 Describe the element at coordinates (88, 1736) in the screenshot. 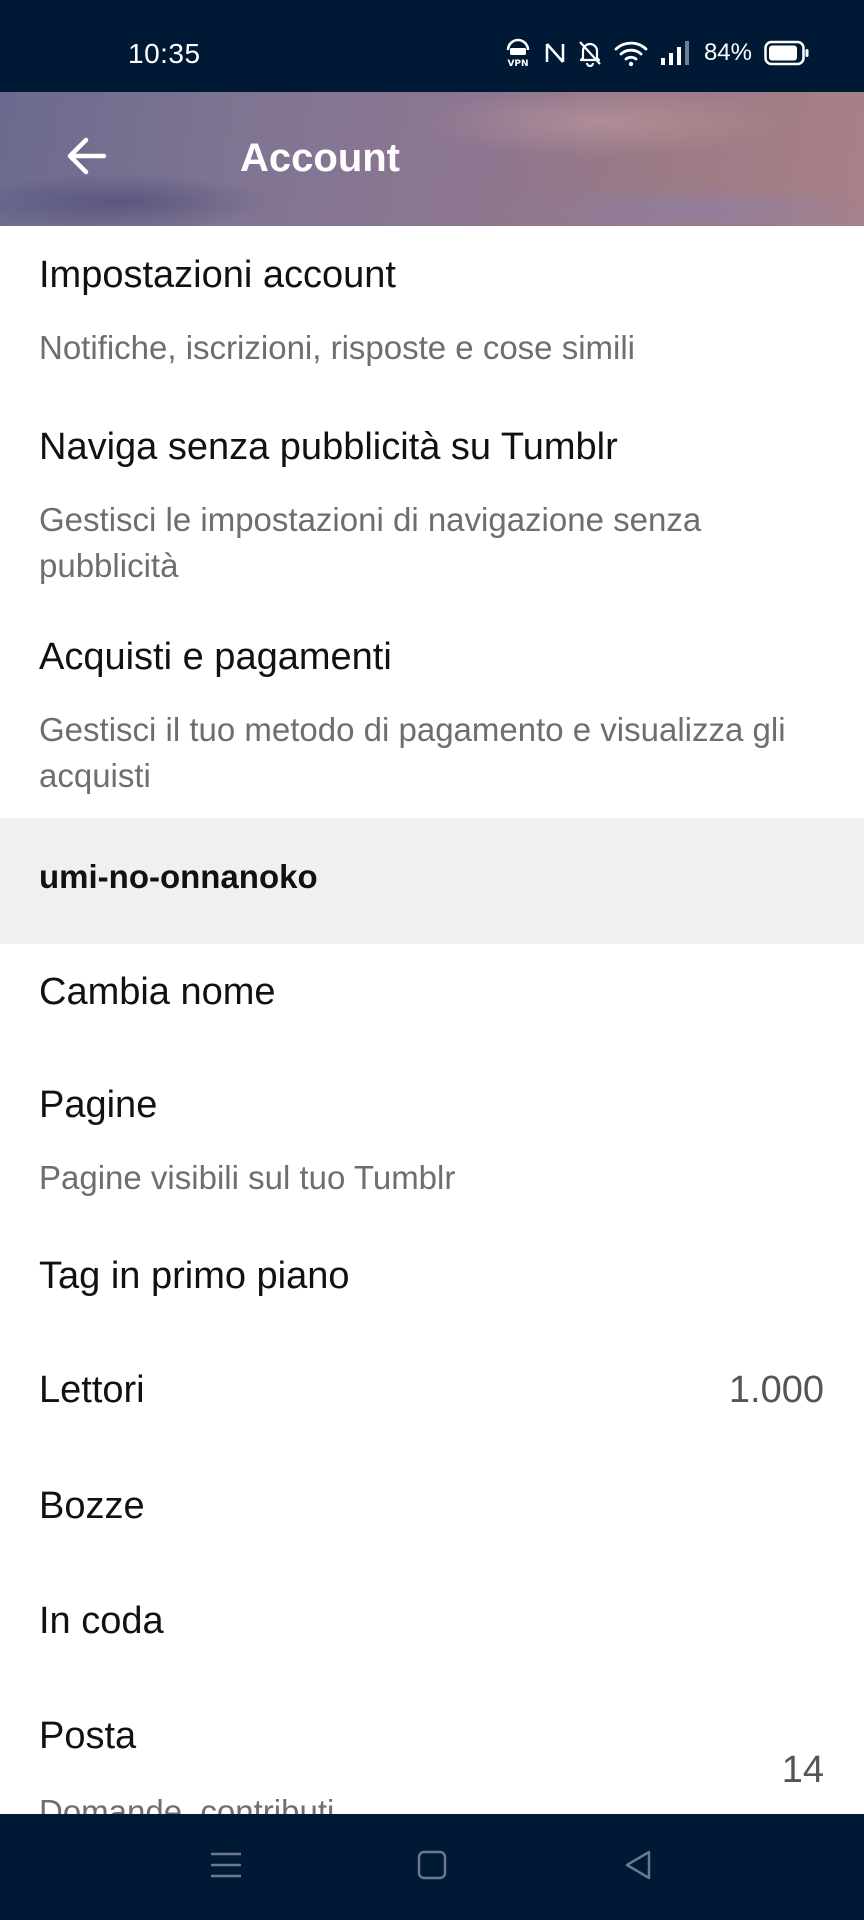

I see `item-title: Posta` at that location.